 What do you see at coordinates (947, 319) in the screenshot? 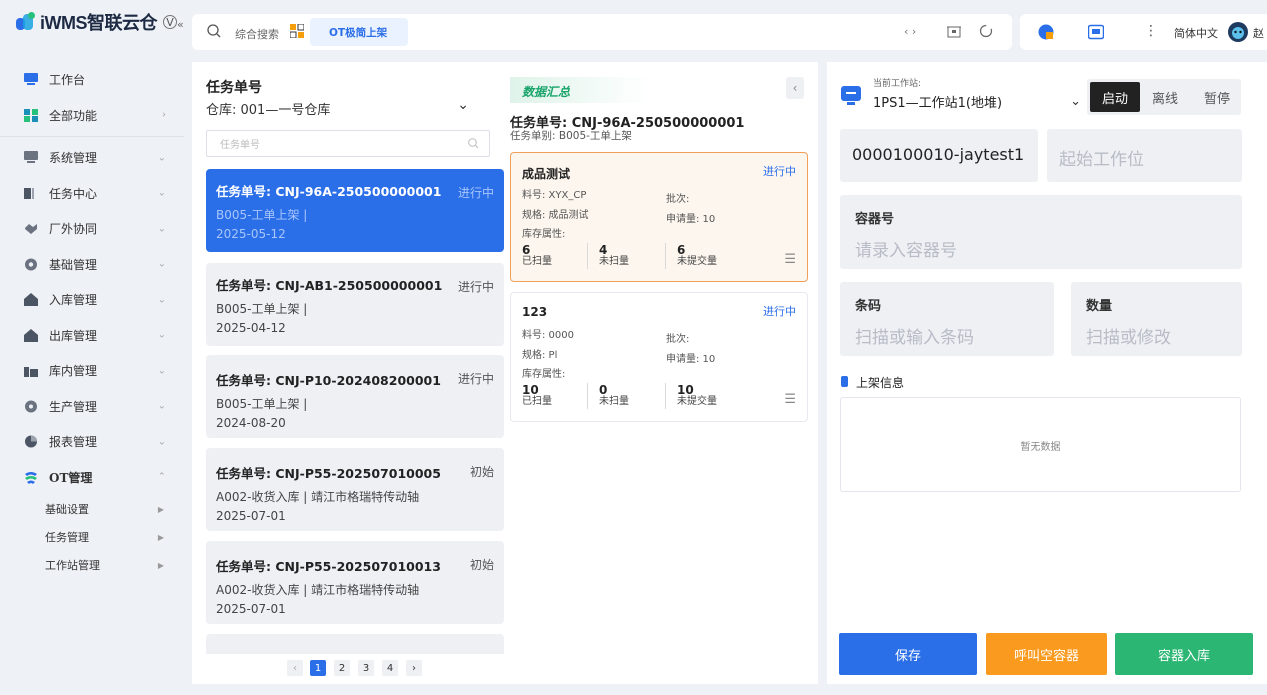
I see `barcode-field: 条码 扫描或输入条码` at bounding box center [947, 319].